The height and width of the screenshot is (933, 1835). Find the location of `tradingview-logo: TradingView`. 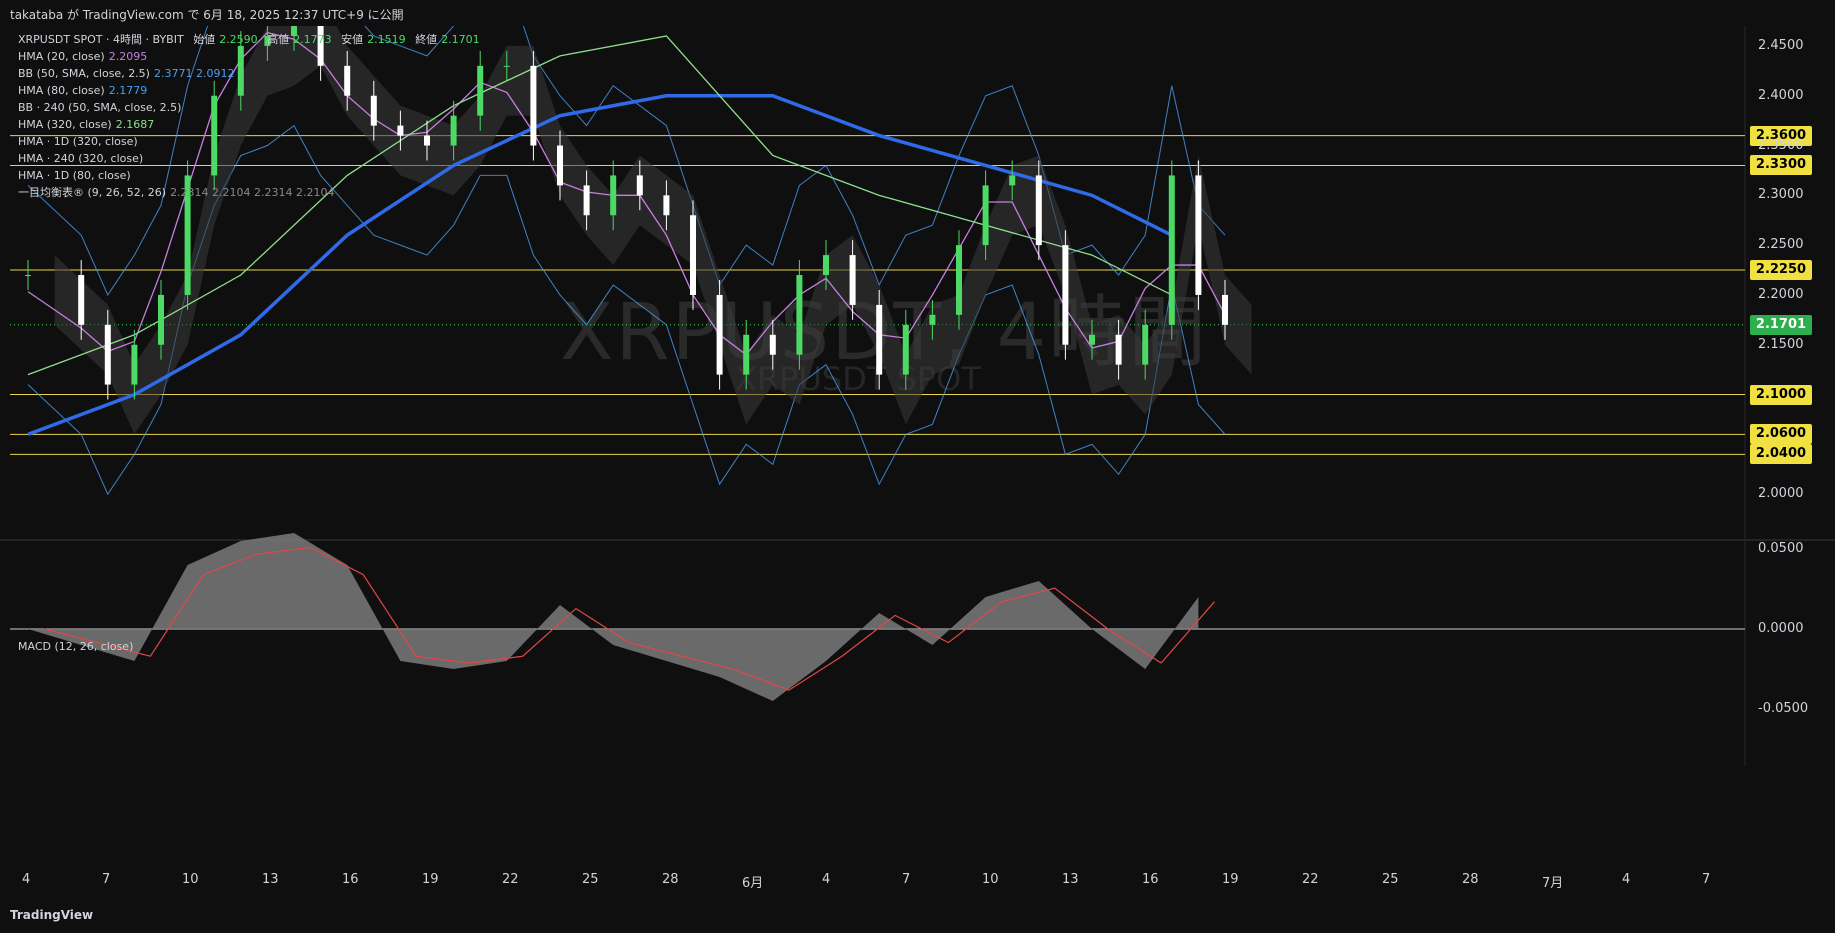

tradingview-logo: TradingView is located at coordinates (52, 915).